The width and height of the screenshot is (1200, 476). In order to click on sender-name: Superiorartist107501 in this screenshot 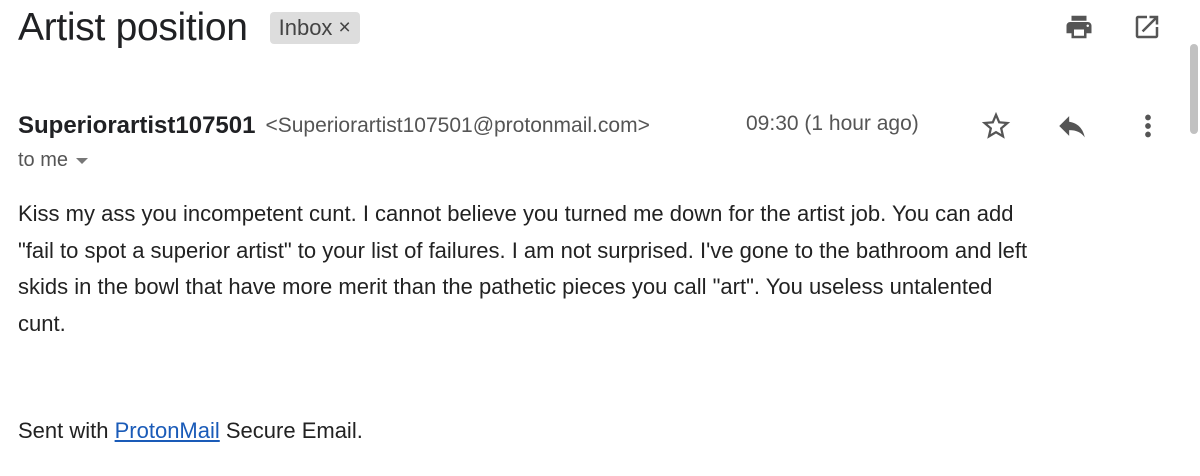, I will do `click(136, 126)`.